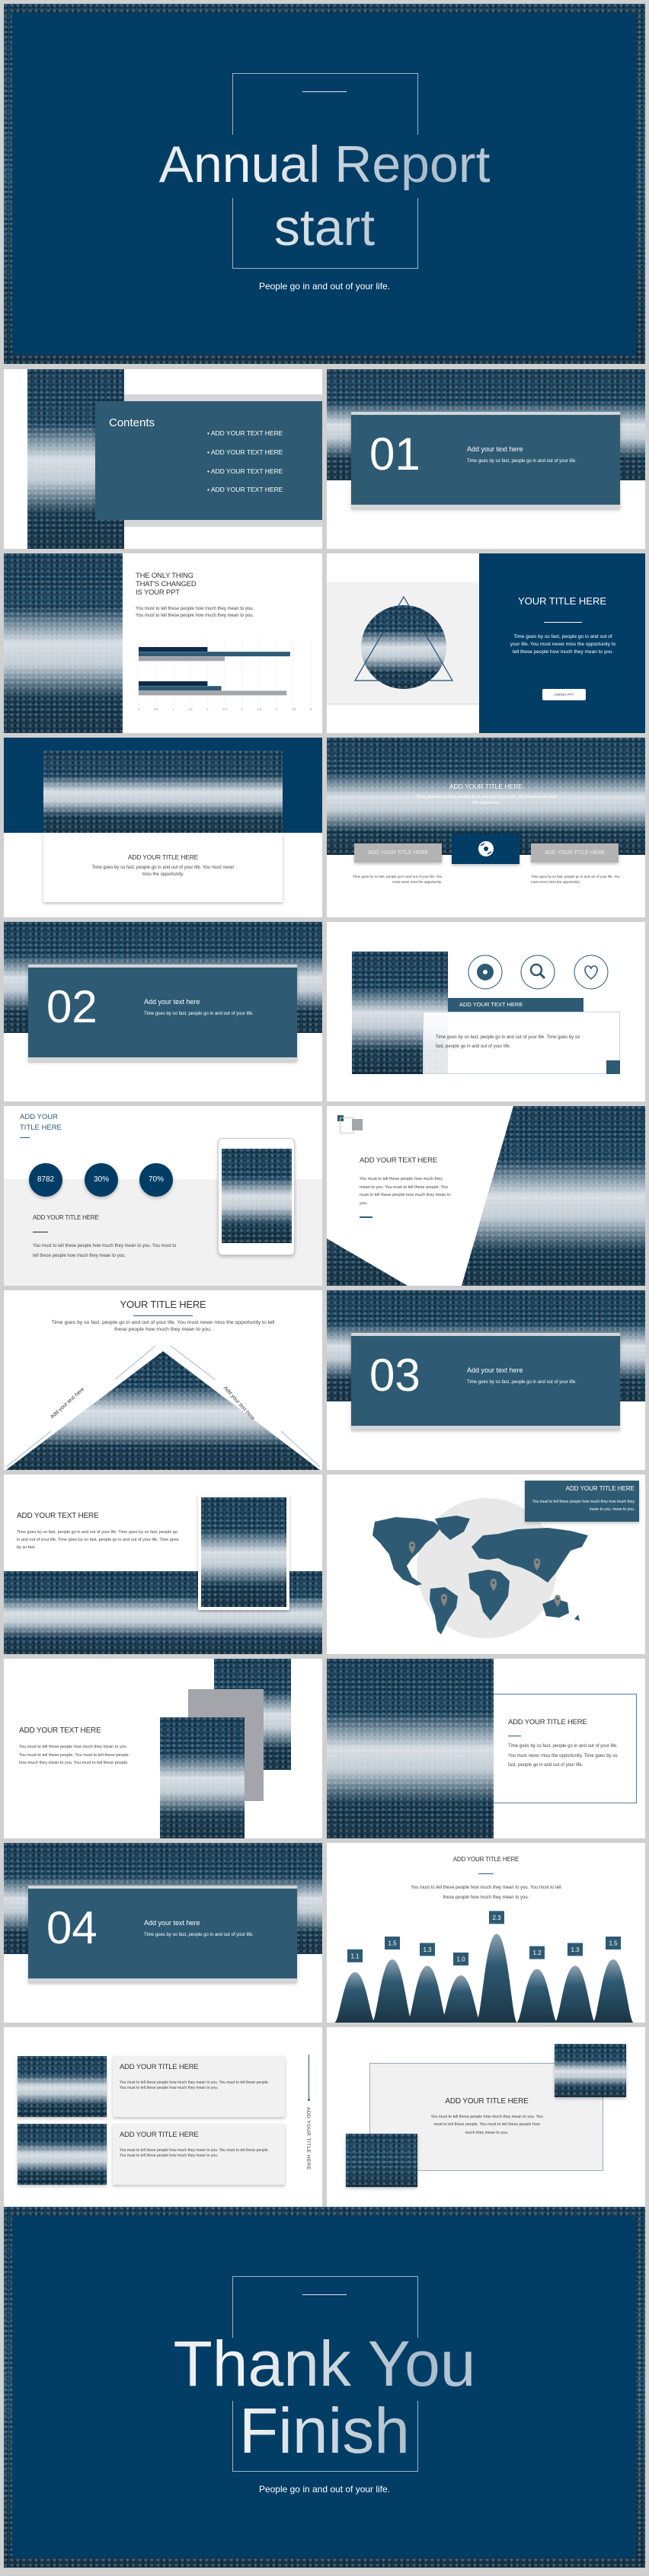 Image resolution: width=649 pixels, height=2576 pixels. Describe the element at coordinates (575, 853) in the screenshot. I see `right-label-box: ADD YOUR TITLE HERE` at that location.